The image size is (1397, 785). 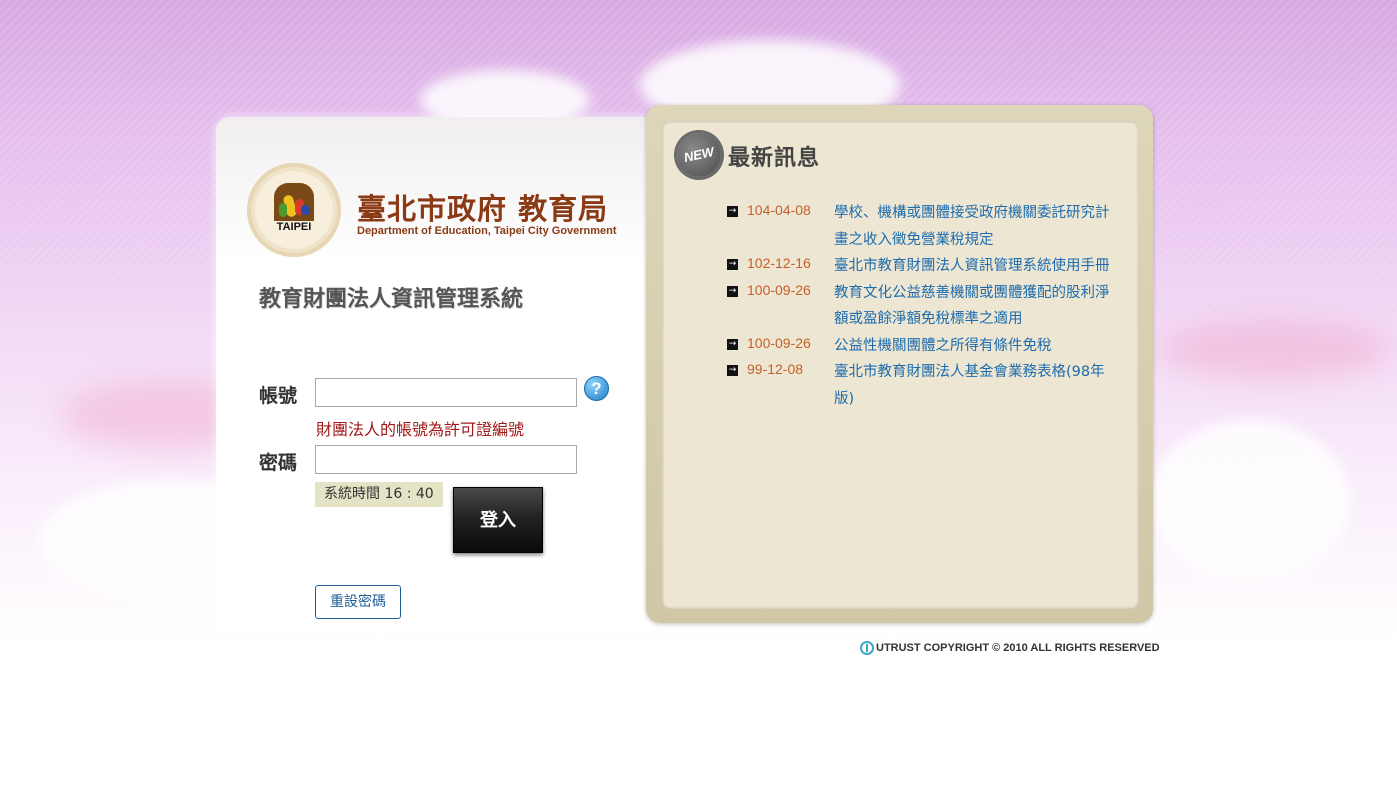 I want to click on news-title: 最新訊息, so click(x=774, y=158).